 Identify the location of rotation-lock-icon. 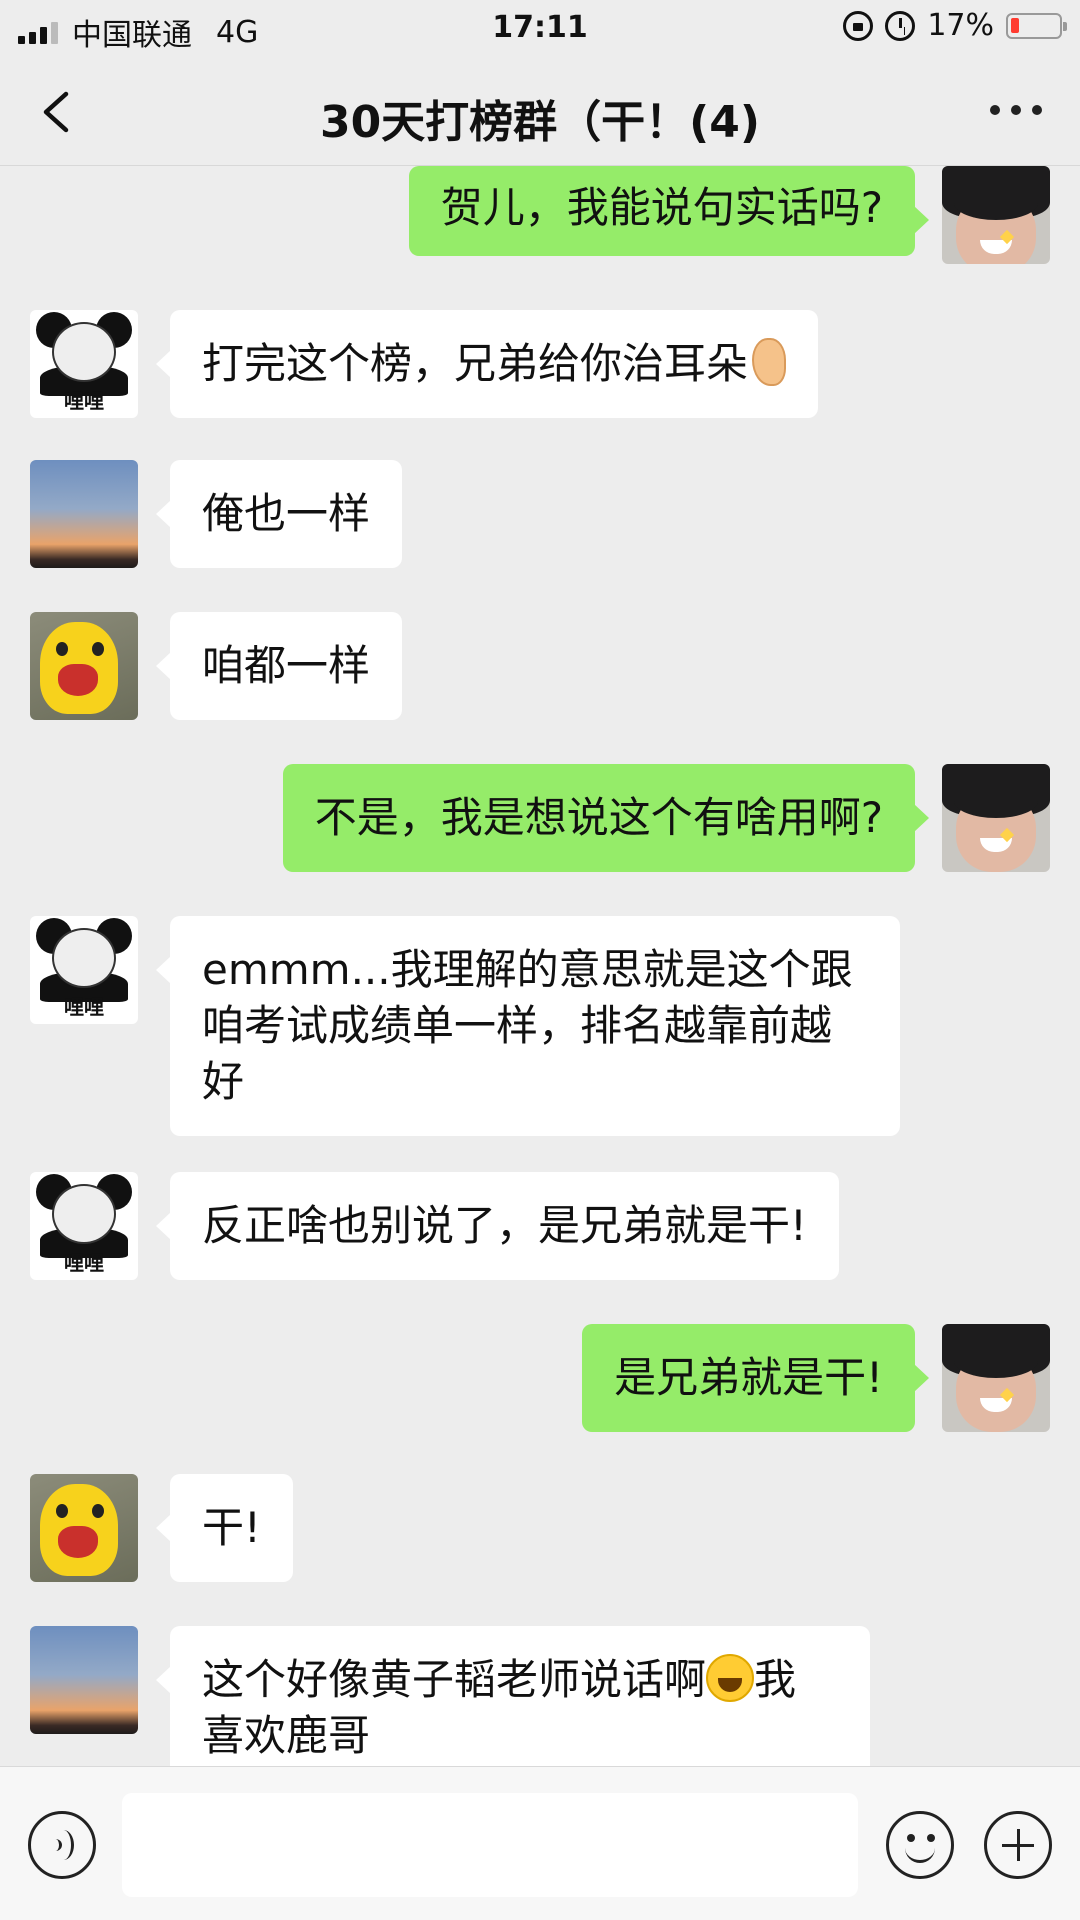
(858, 25).